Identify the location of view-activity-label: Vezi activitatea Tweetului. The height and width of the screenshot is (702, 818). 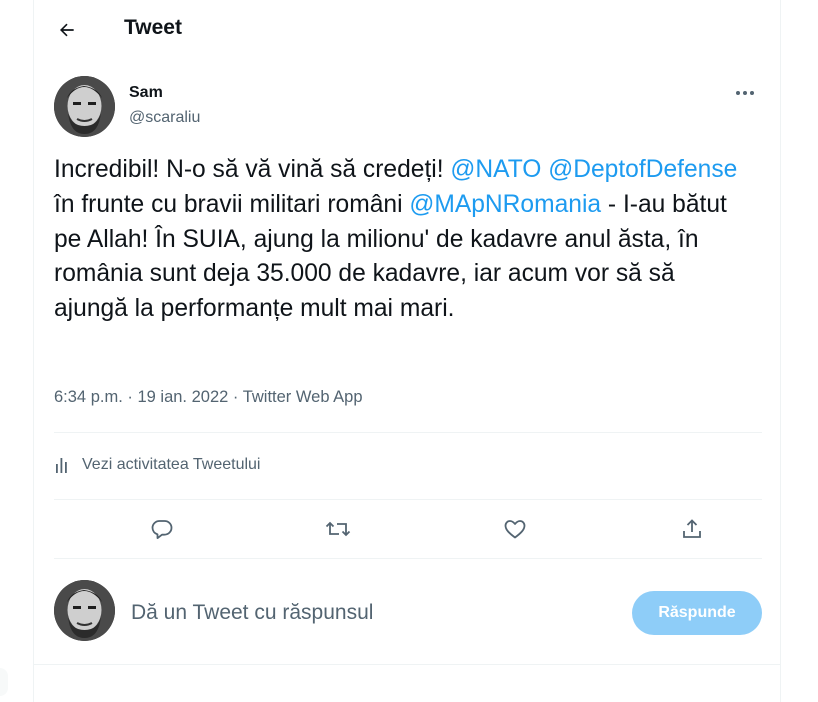
(171, 464).